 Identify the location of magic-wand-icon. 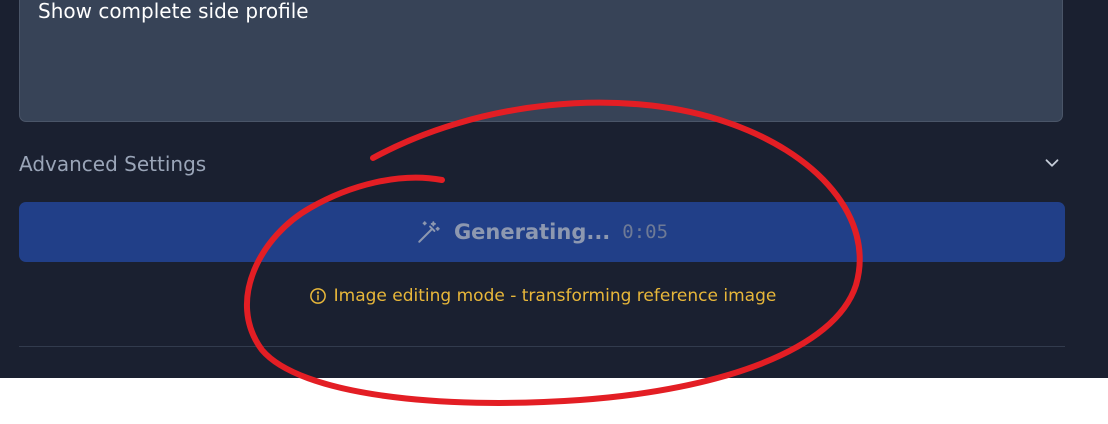
(429, 232).